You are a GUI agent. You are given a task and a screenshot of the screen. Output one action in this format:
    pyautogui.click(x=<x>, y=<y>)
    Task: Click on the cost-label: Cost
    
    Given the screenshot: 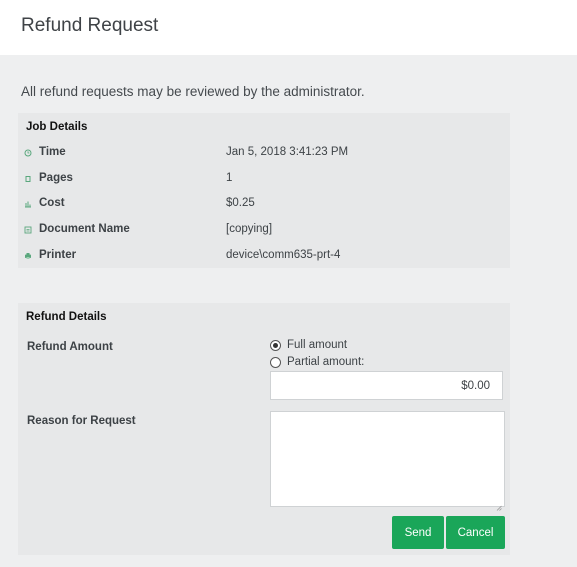 What is the action you would take?
    pyautogui.click(x=52, y=203)
    